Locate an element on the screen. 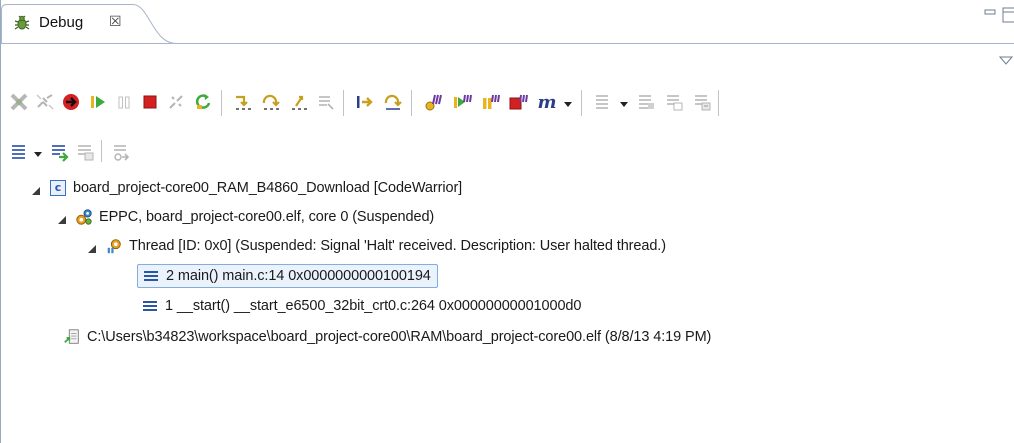  connect-icon is located at coordinates (45, 102).